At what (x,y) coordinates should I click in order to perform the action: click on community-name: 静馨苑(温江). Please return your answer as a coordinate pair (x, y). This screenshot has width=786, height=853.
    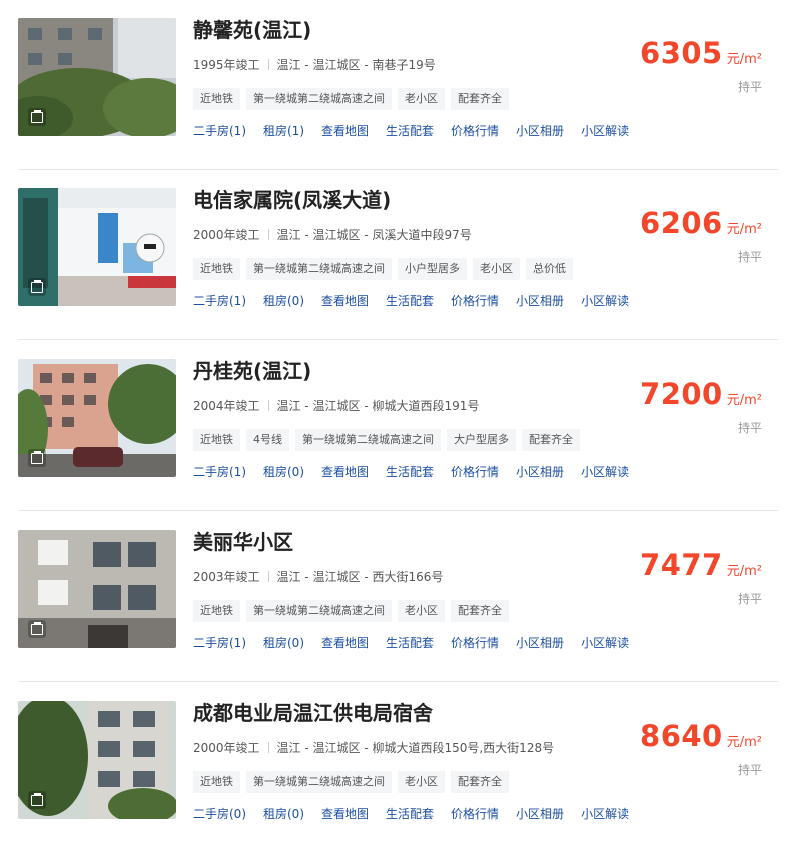
    Looking at the image, I should click on (252, 28).